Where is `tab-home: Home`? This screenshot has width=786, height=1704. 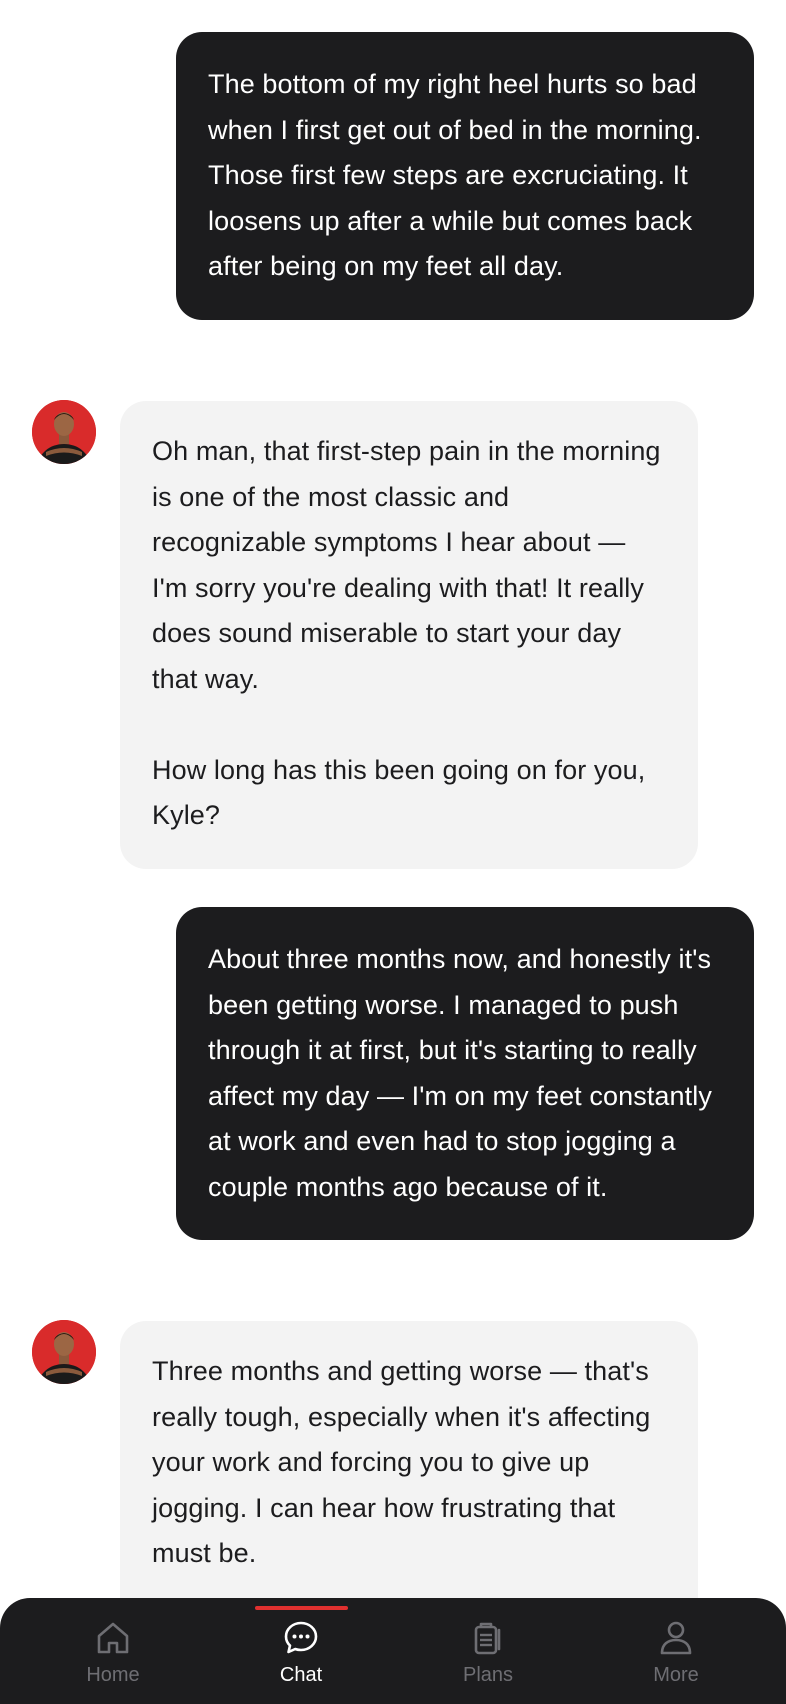 tab-home: Home is located at coordinates (113, 1651).